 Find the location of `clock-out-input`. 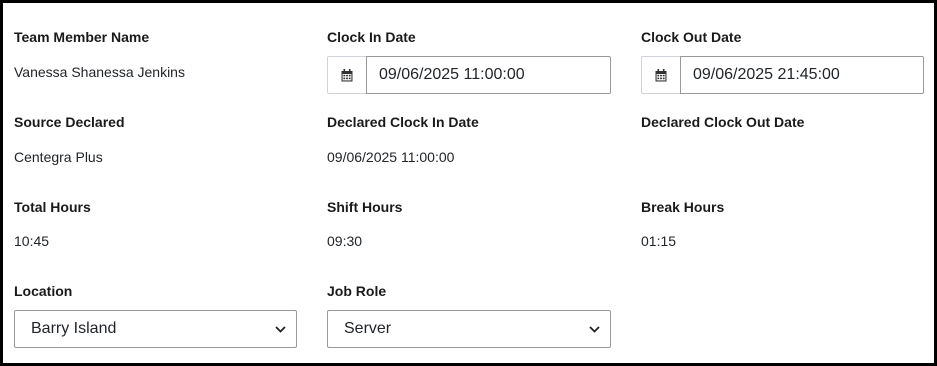

clock-out-input is located at coordinates (802, 75).